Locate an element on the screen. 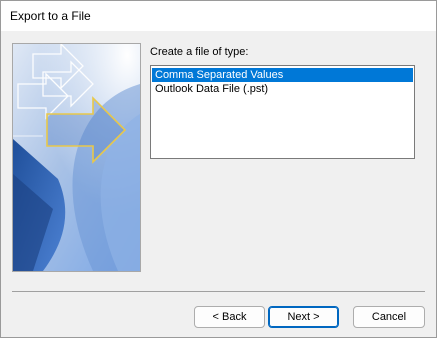 The width and height of the screenshot is (437, 338). title-bar: Export to a File is located at coordinates (218, 16).